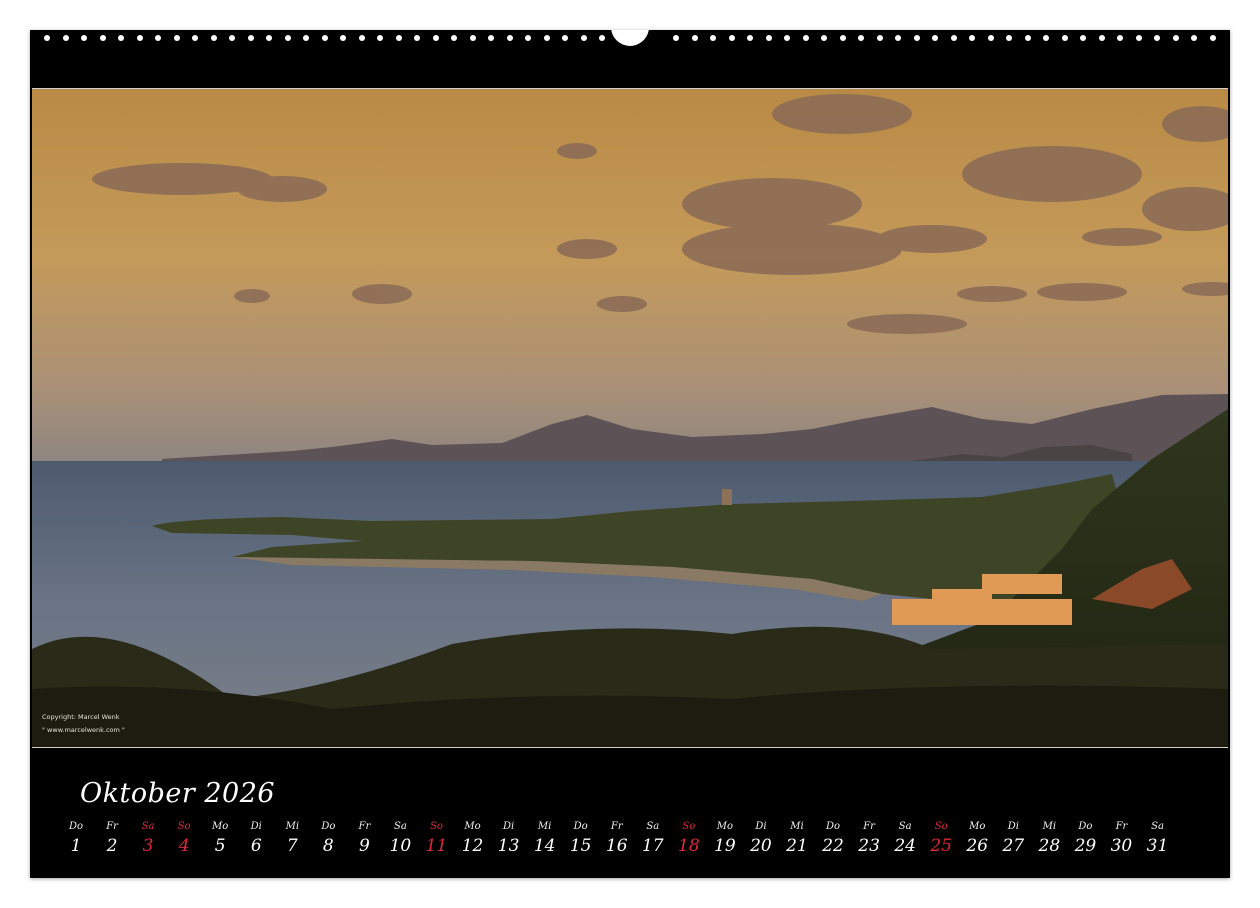  I want to click on day-number: 27, so click(1013, 846).